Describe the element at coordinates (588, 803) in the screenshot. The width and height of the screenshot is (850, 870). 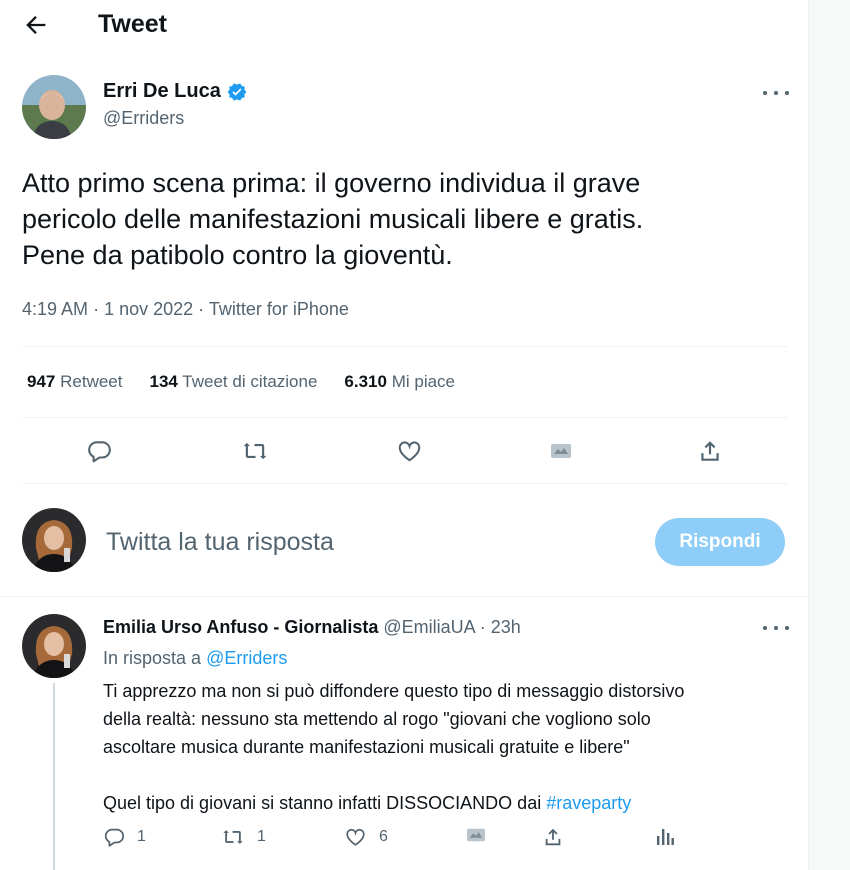
I see `hashtag-link: #raveparty` at that location.